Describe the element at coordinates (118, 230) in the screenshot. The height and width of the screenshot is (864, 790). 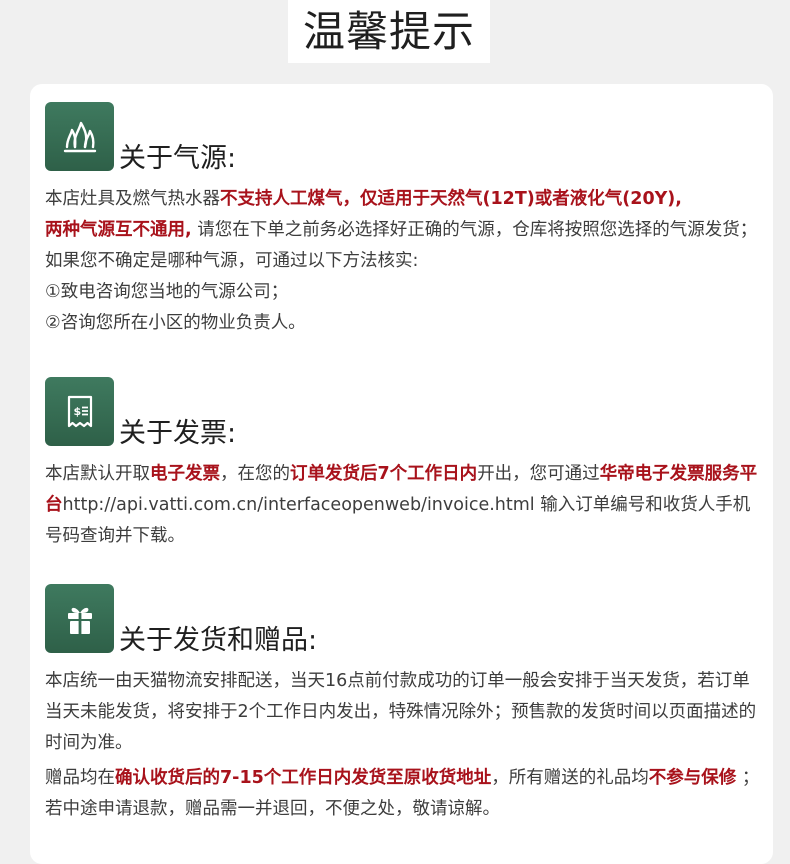
I see `gas-highlight-2: 两种气源互不通用,` at that location.